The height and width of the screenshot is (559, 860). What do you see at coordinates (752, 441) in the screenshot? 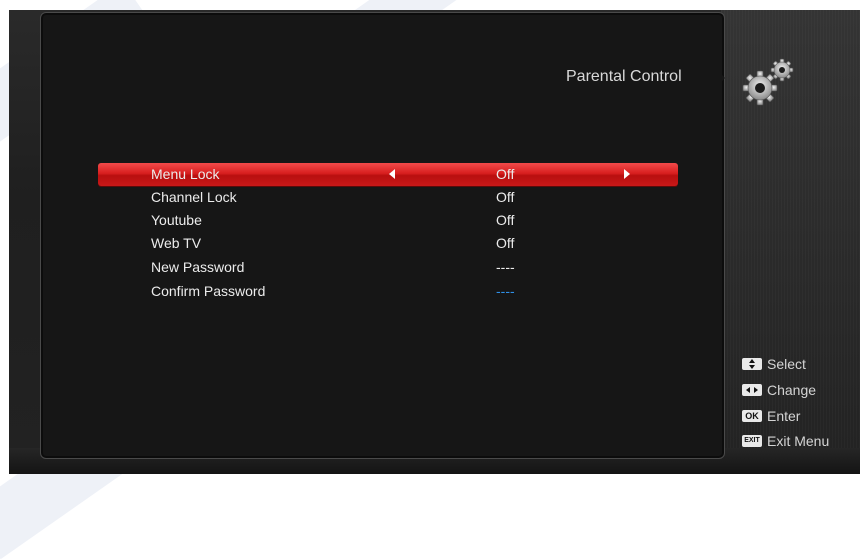
I see `exit-key-icon: EXIT` at bounding box center [752, 441].